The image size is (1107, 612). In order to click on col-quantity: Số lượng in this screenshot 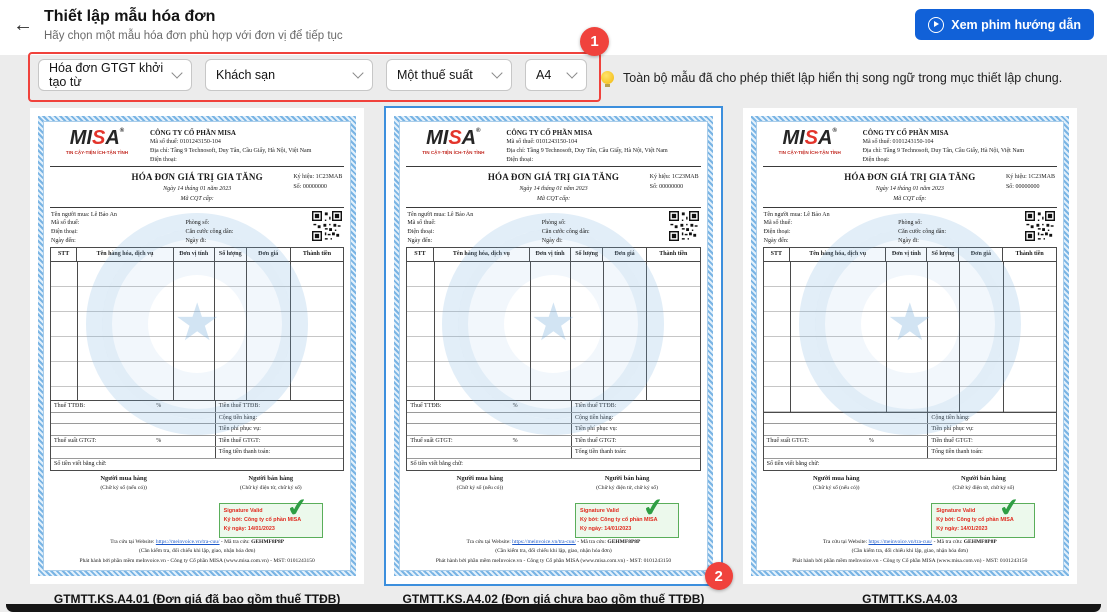, I will do `click(943, 255)`.